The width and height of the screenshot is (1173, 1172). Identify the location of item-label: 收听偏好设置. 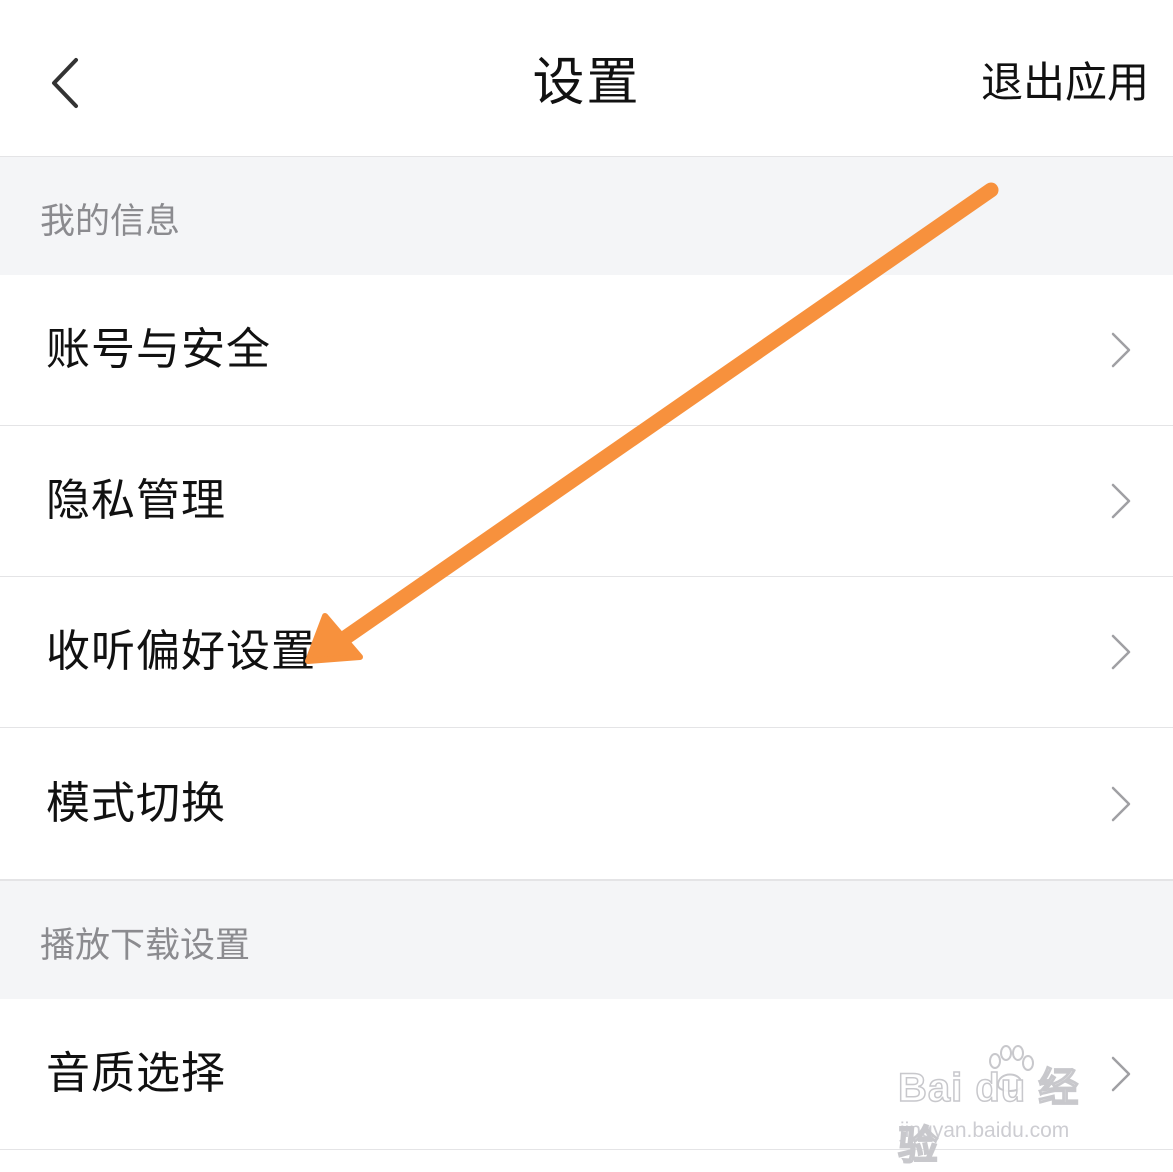
(181, 651).